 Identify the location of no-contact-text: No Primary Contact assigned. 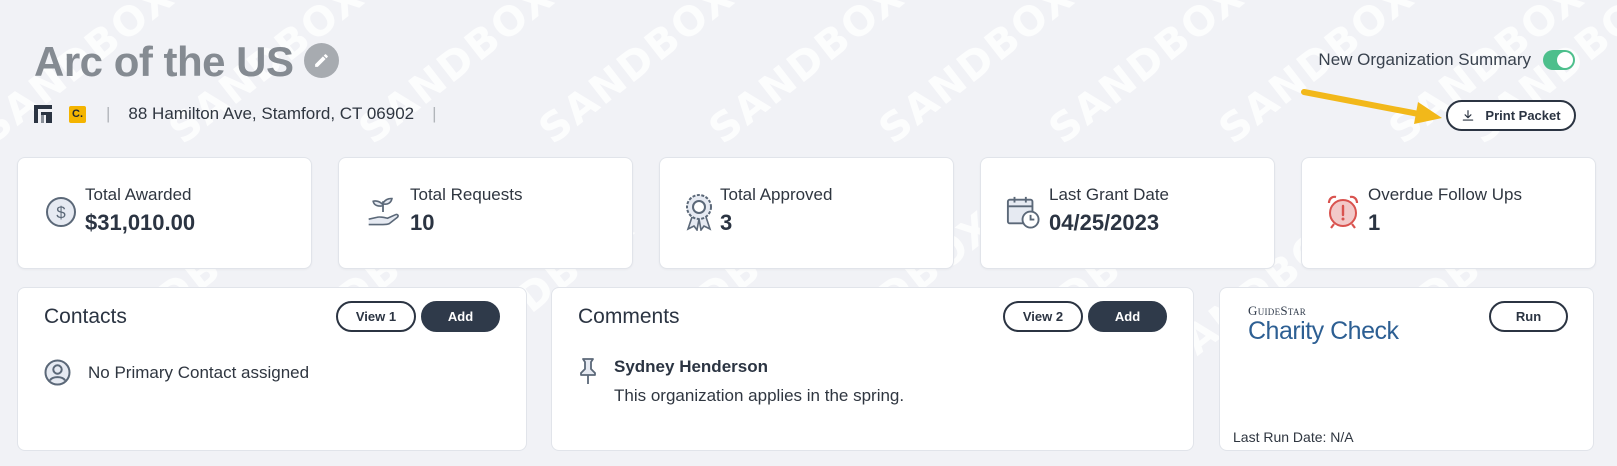
(199, 372).